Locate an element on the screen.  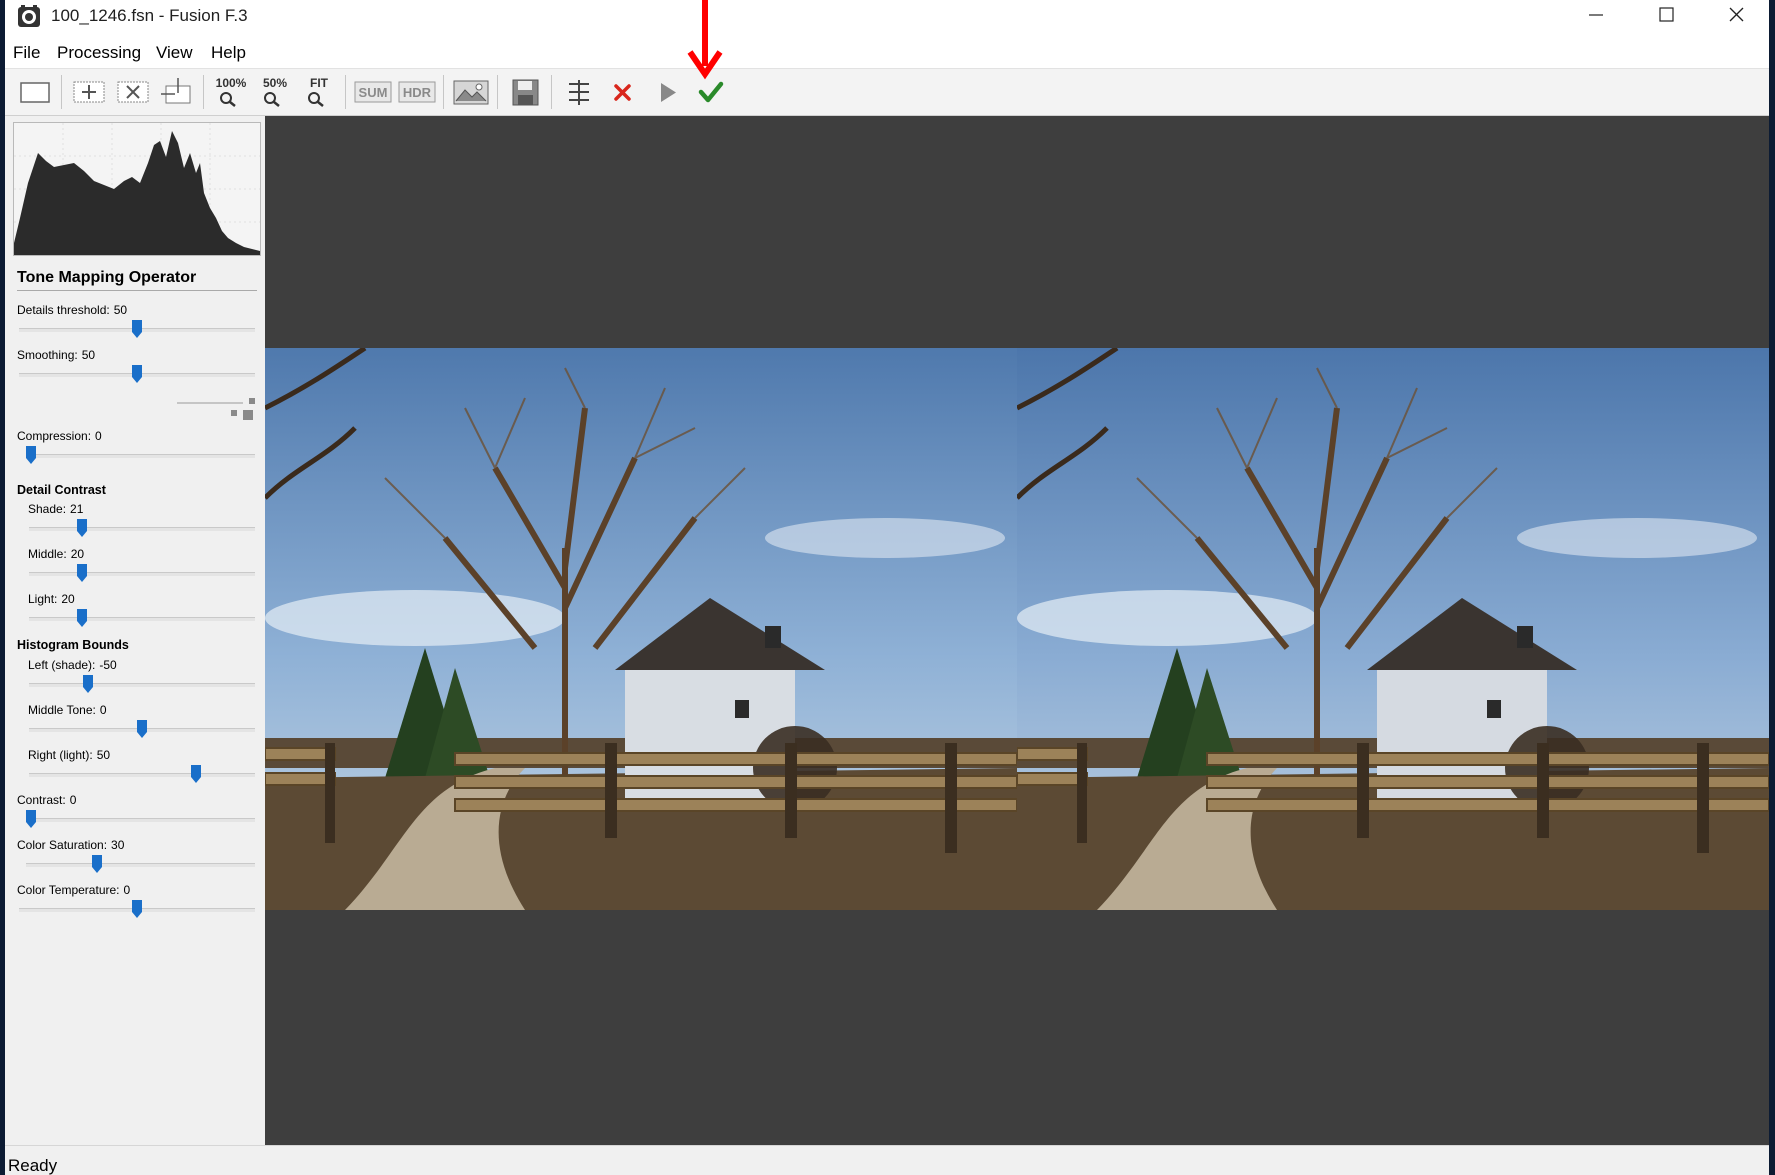
smoothing-slider is located at coordinates (137, 374).